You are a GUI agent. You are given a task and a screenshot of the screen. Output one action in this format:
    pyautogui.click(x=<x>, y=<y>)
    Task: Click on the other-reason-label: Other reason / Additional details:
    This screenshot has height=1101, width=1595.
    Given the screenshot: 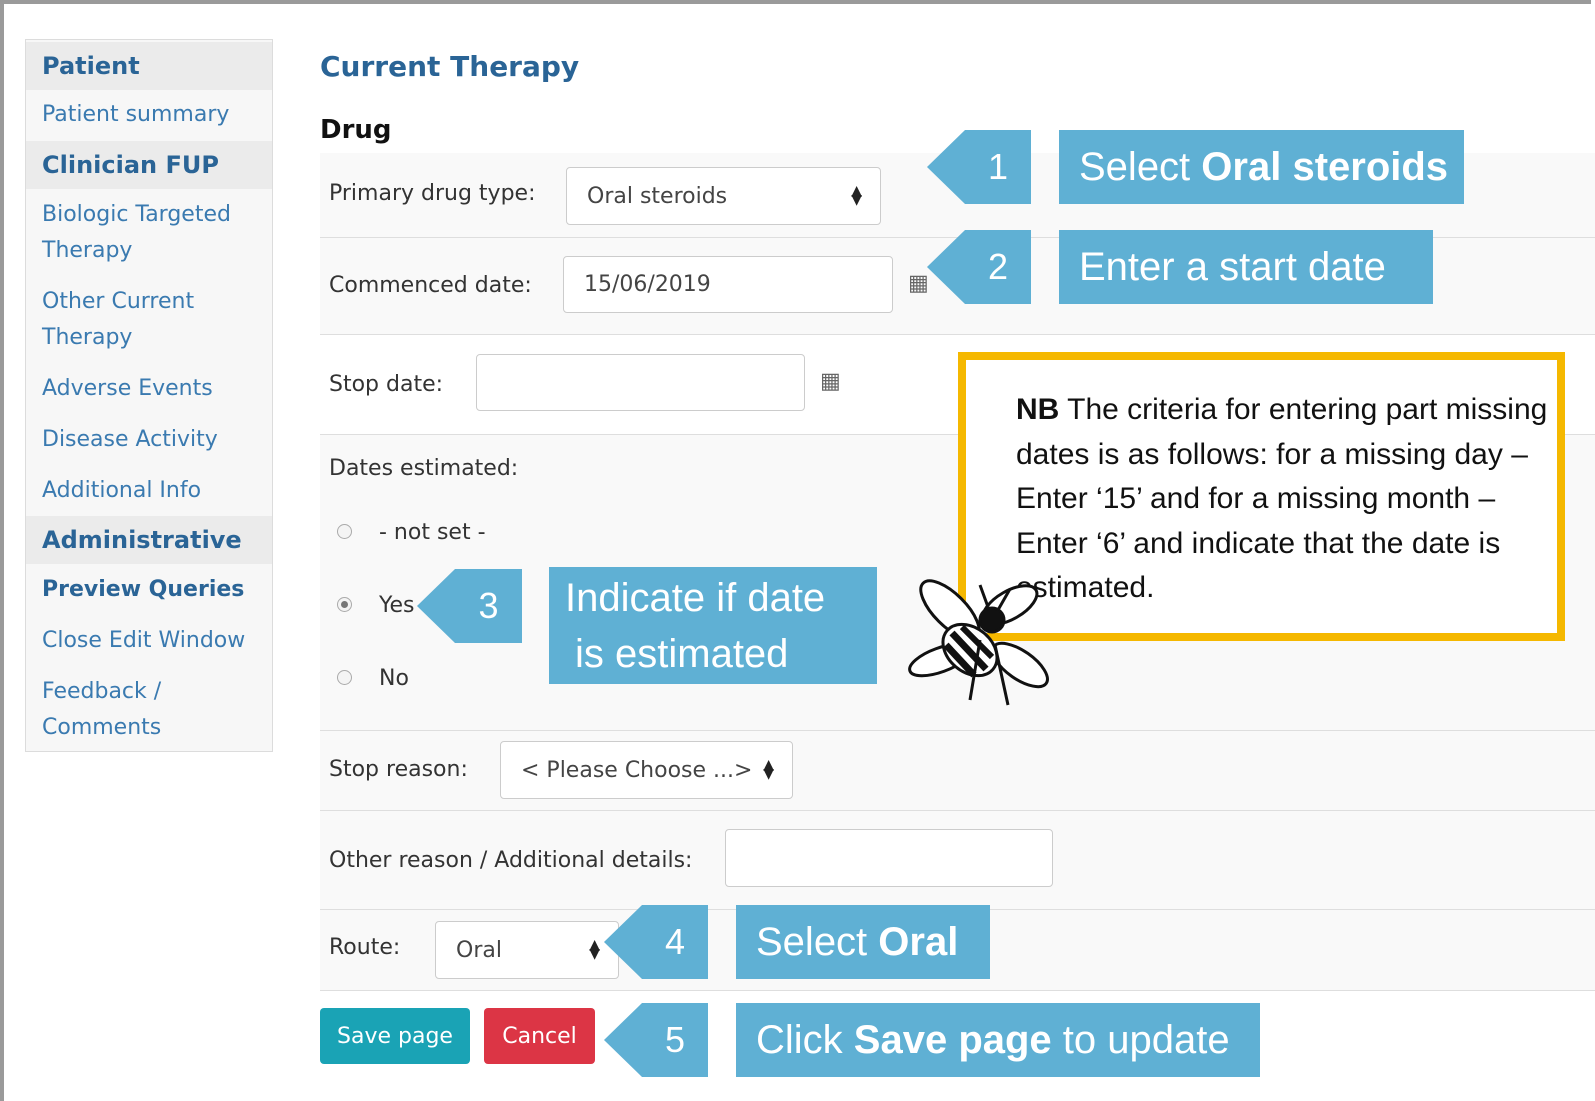 What is the action you would take?
    pyautogui.click(x=511, y=860)
    